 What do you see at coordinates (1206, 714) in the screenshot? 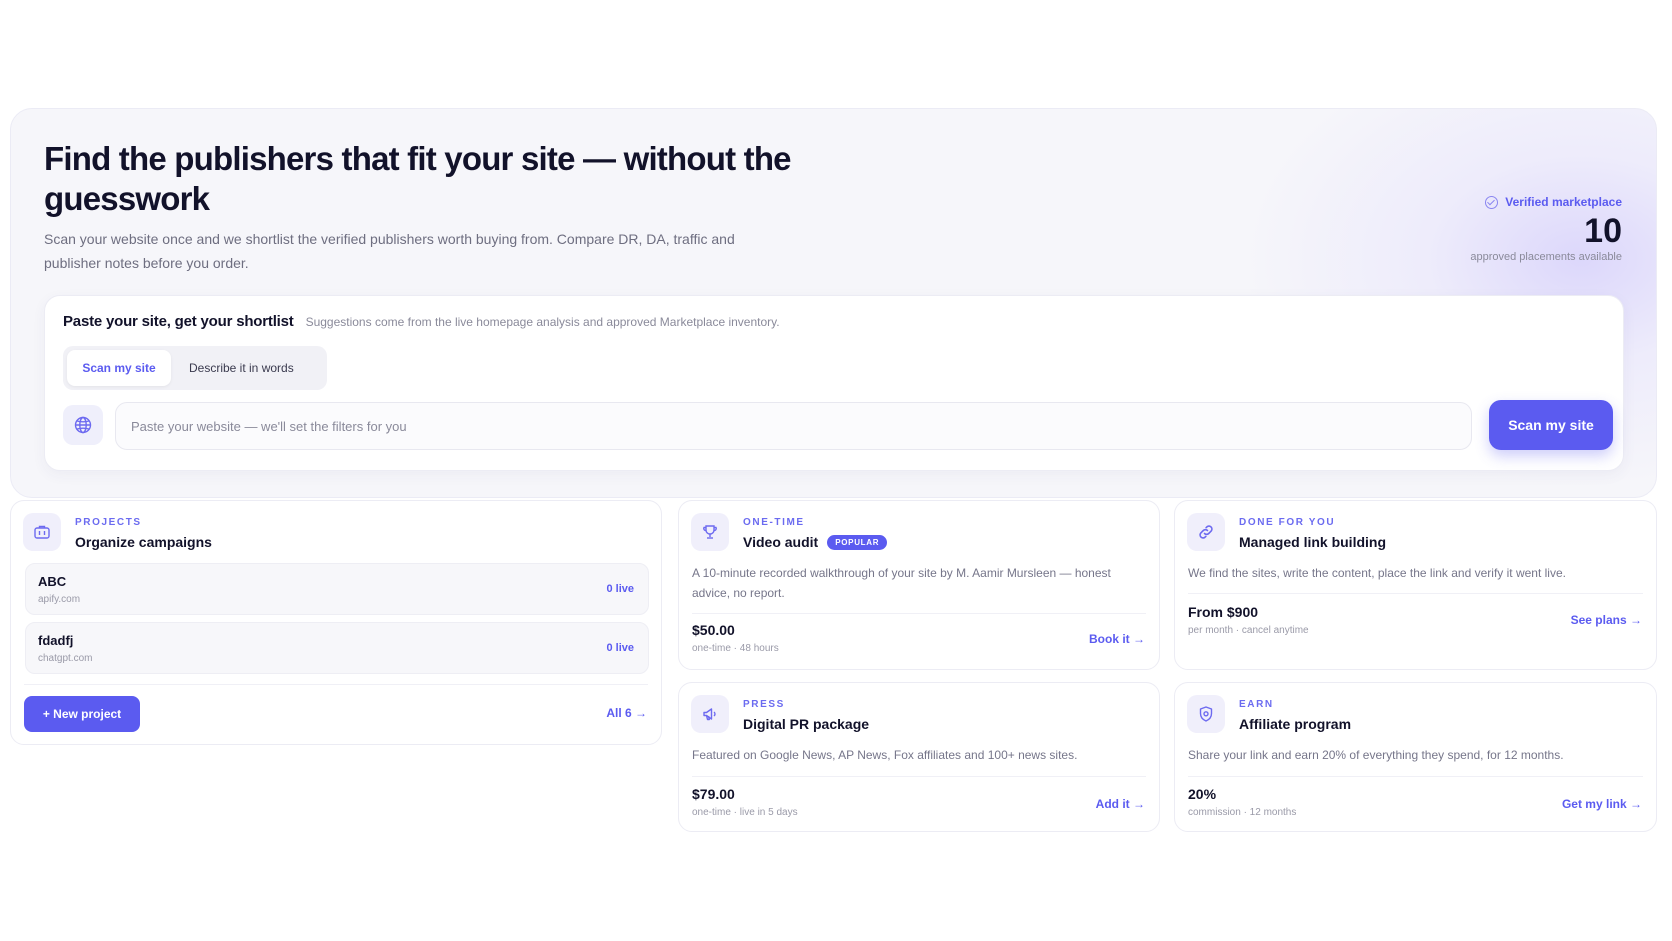
I see `shield-icon` at bounding box center [1206, 714].